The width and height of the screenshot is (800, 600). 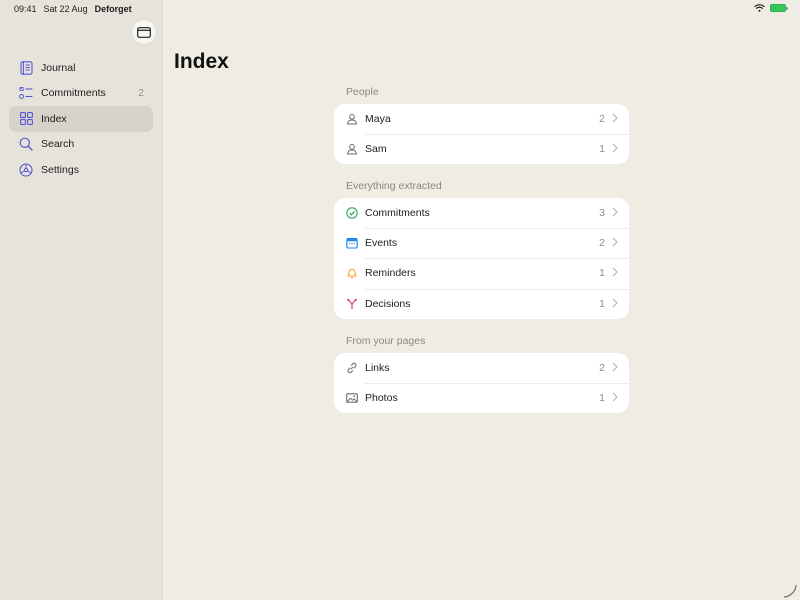 I want to click on sidebar-item-search: Search, so click(x=81, y=145).